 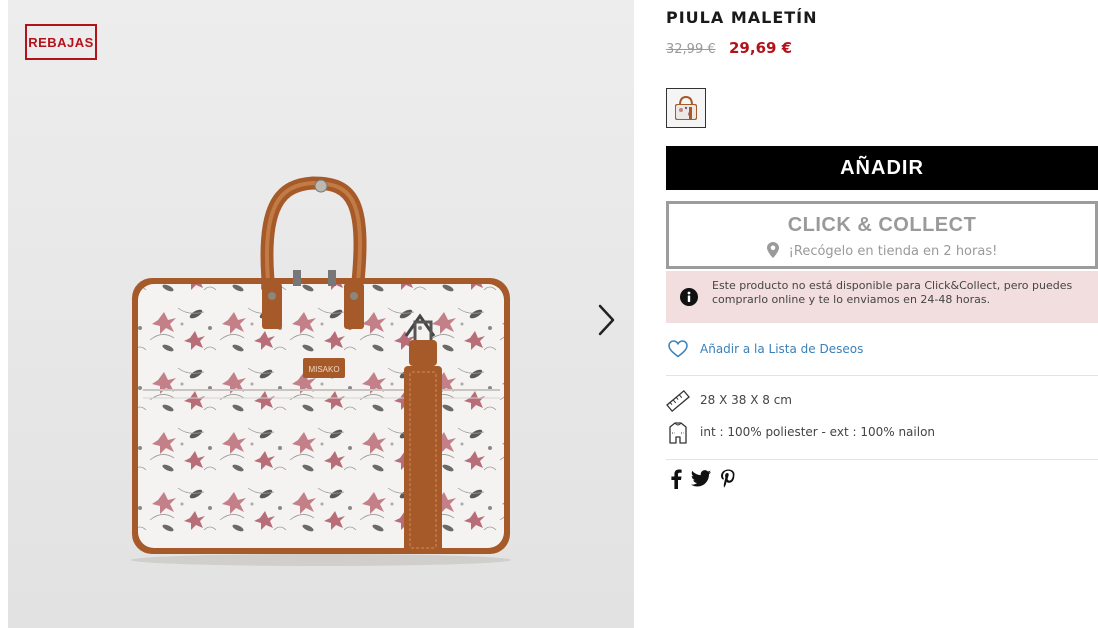 I want to click on ruler-icon, so click(x=678, y=401).